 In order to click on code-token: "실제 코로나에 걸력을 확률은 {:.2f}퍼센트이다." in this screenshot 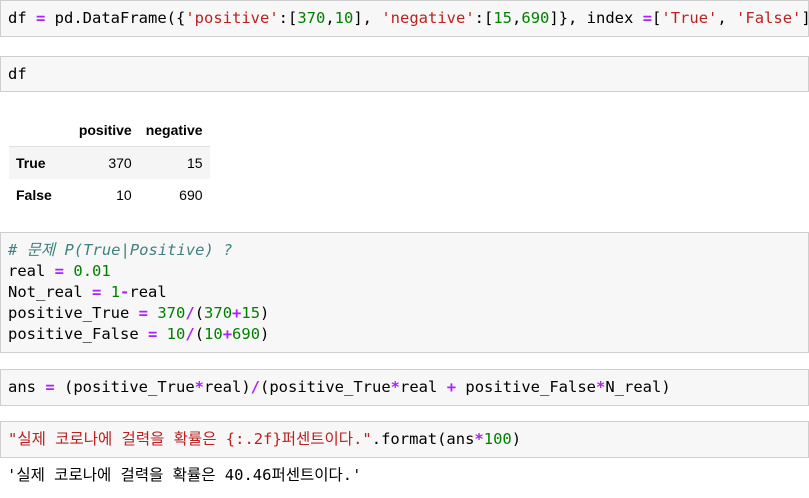, I will do `click(190, 439)`.